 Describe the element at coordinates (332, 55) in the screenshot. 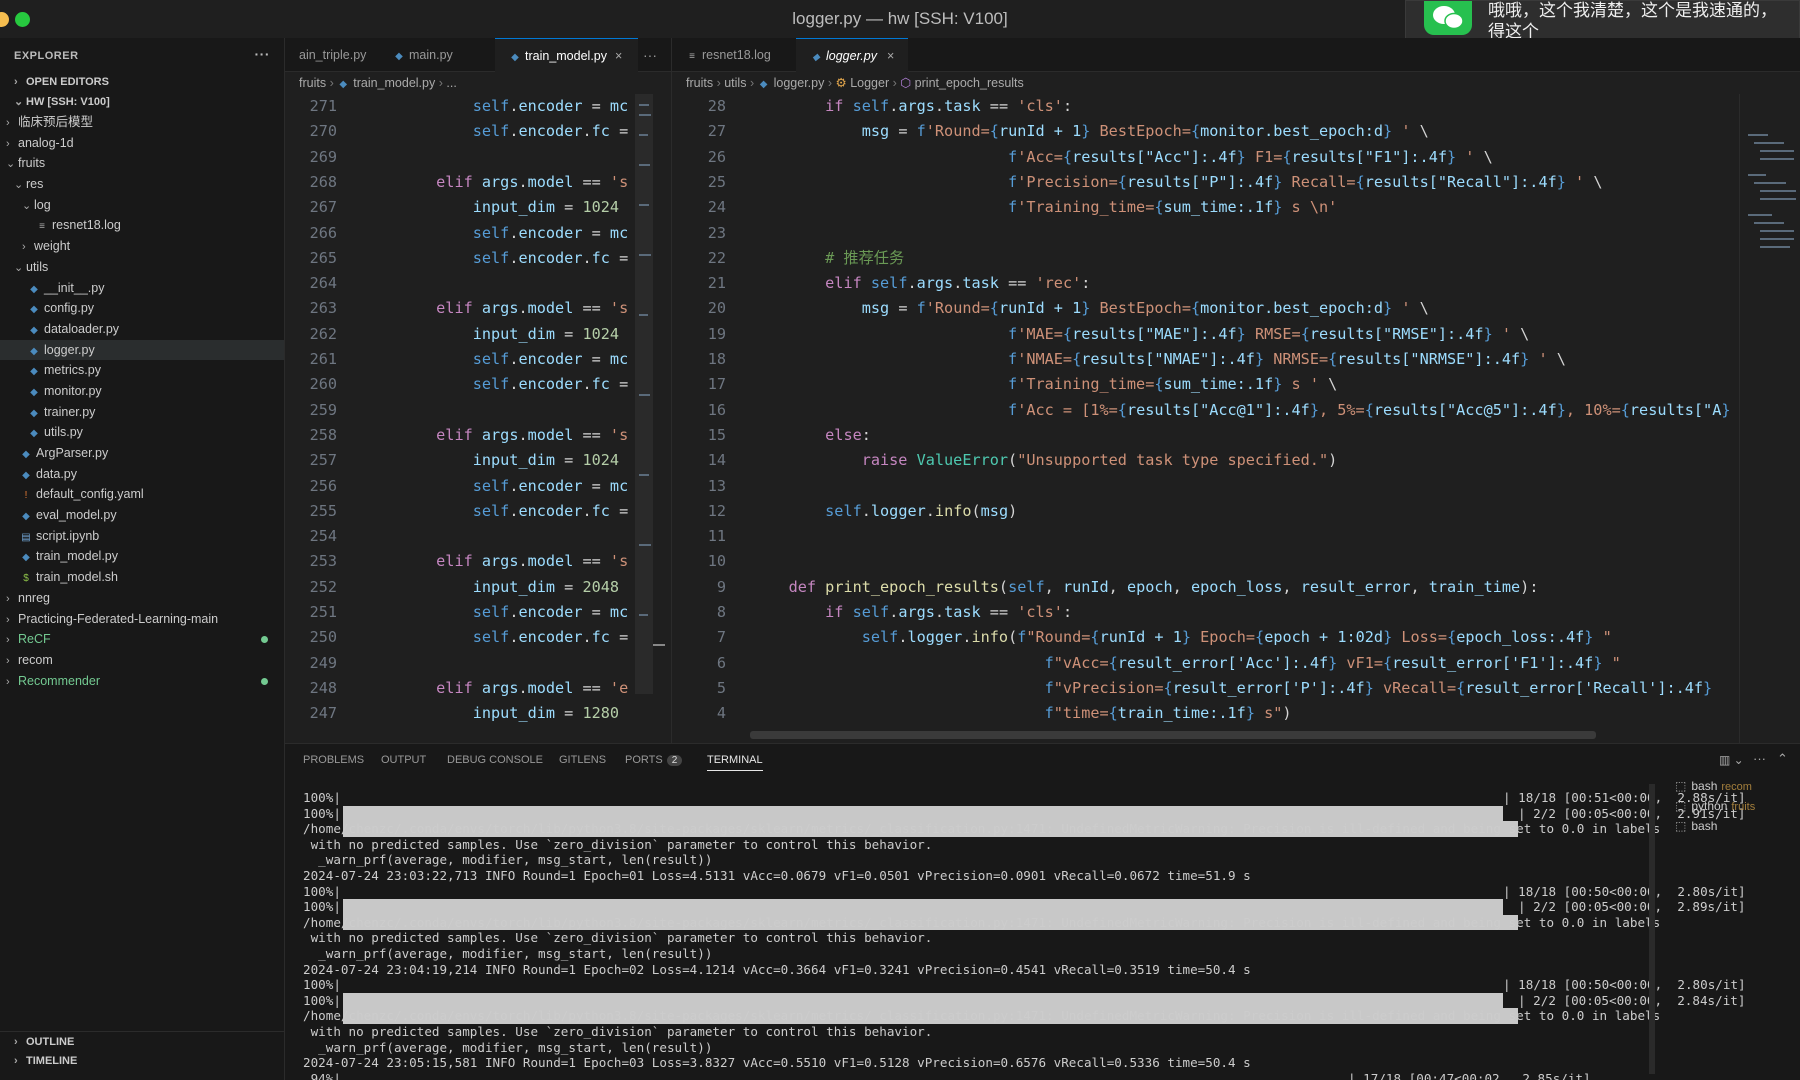

I see `tab-main-triple: ain_triple.py` at that location.